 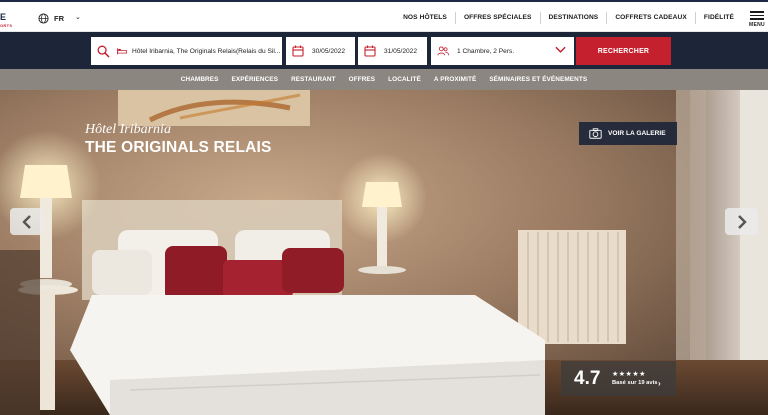 What do you see at coordinates (443, 51) in the screenshot?
I see `users-icon` at bounding box center [443, 51].